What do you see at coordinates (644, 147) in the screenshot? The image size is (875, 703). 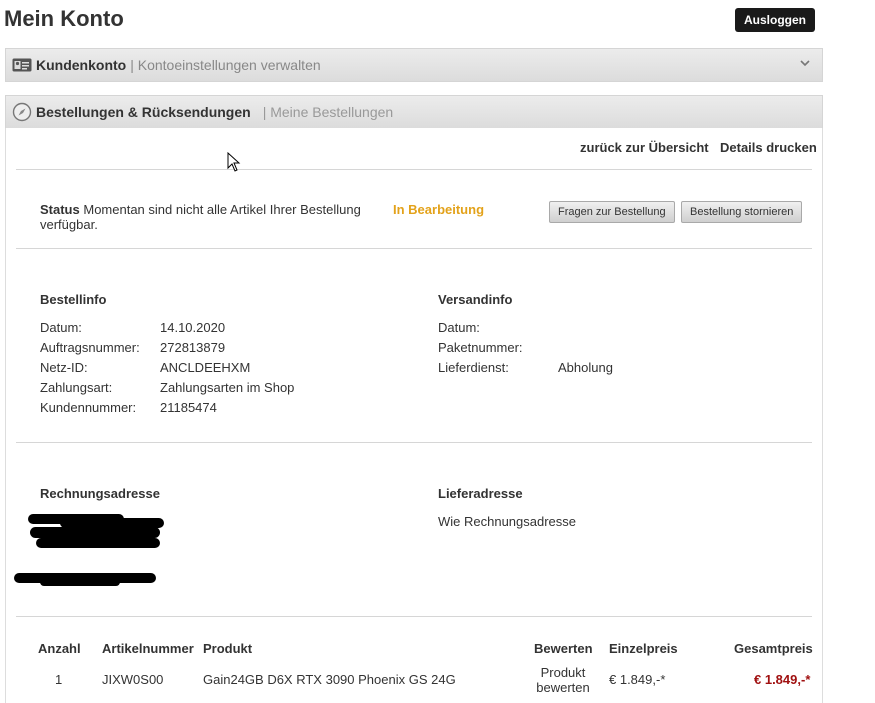 I see `back-to-overview-link: zurück zur Übersicht` at bounding box center [644, 147].